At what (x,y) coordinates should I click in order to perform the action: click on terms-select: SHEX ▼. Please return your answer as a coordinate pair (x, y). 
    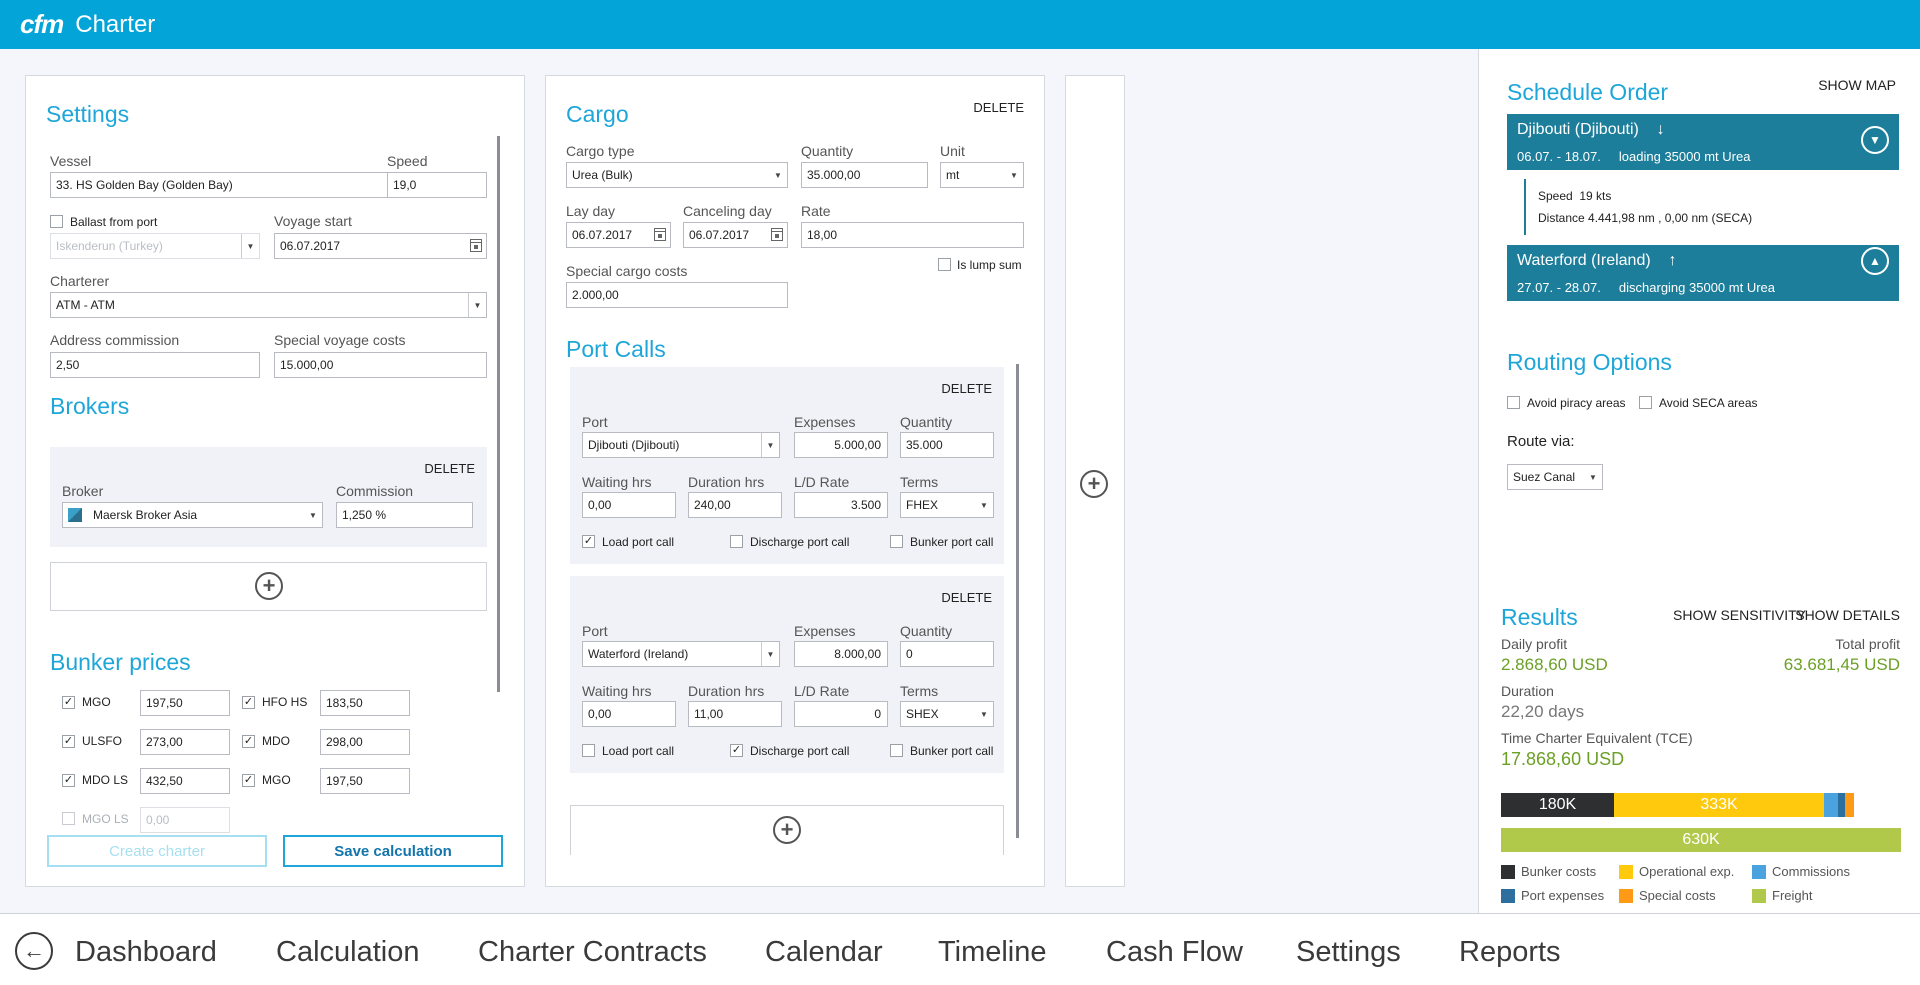
    Looking at the image, I should click on (947, 714).